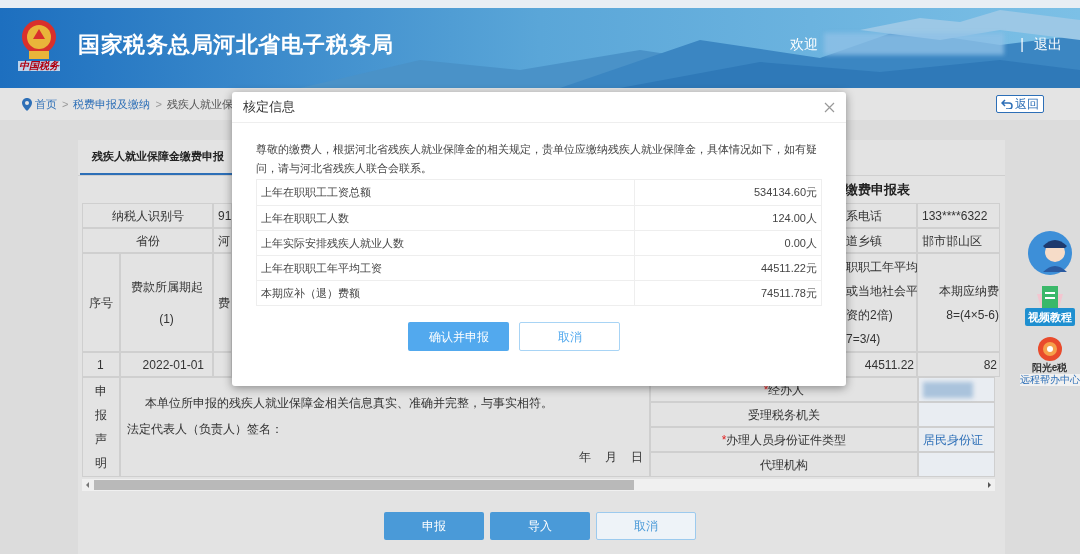 The image size is (1080, 554). Describe the element at coordinates (147, 215) in the screenshot. I see `table-cell: 纳税人识别号` at that location.